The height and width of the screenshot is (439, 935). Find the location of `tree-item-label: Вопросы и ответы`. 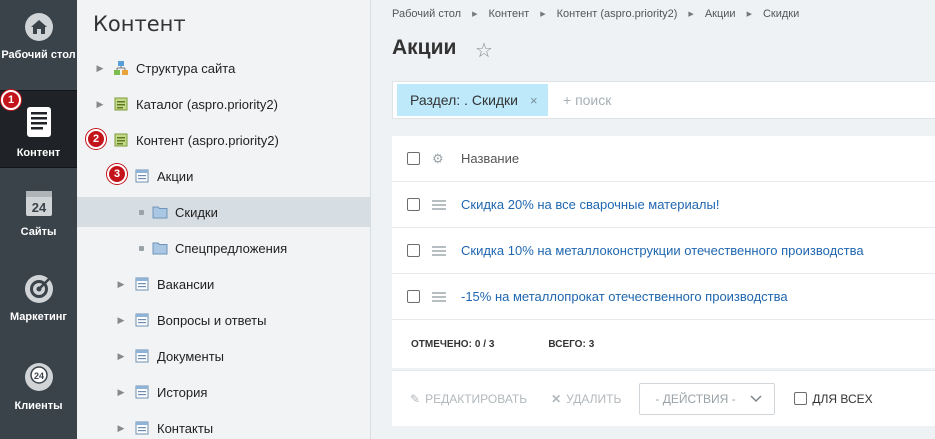

tree-item-label: Вопросы и ответы is located at coordinates (212, 320).